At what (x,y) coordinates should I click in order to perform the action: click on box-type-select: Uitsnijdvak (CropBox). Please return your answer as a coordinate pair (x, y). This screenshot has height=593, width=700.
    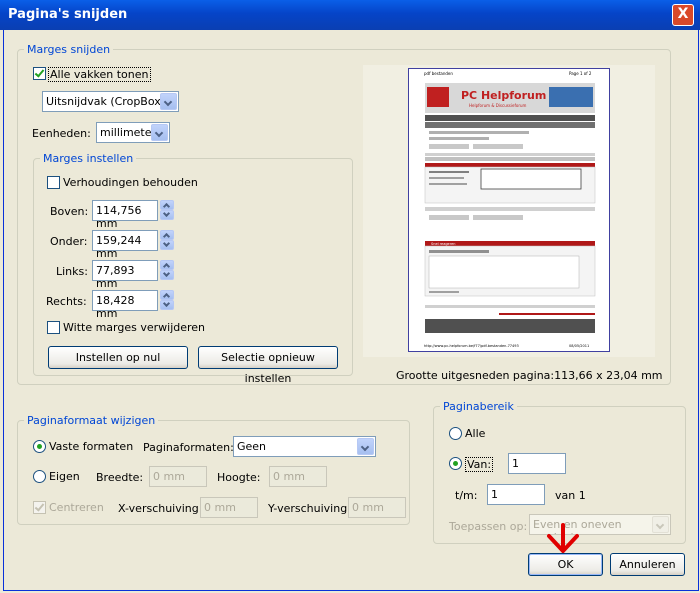
    Looking at the image, I should click on (110, 101).